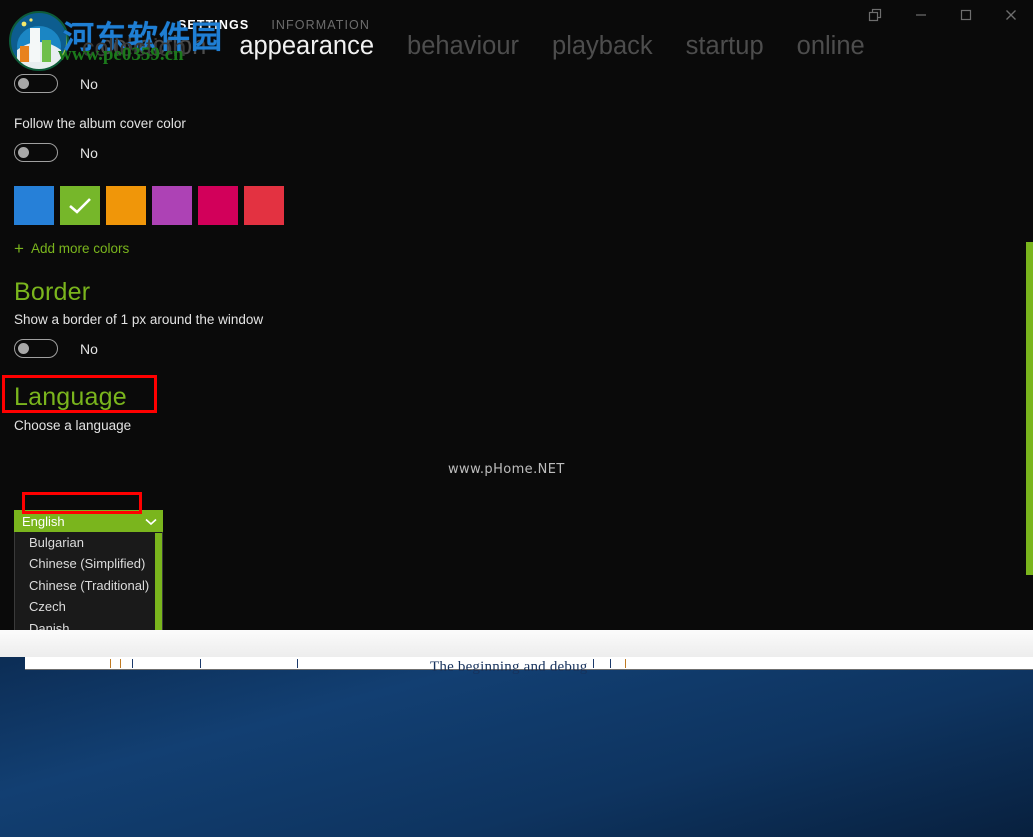 This screenshot has width=1033, height=837. What do you see at coordinates (218, 205) in the screenshot?
I see `color-swatch-magenta` at bounding box center [218, 205].